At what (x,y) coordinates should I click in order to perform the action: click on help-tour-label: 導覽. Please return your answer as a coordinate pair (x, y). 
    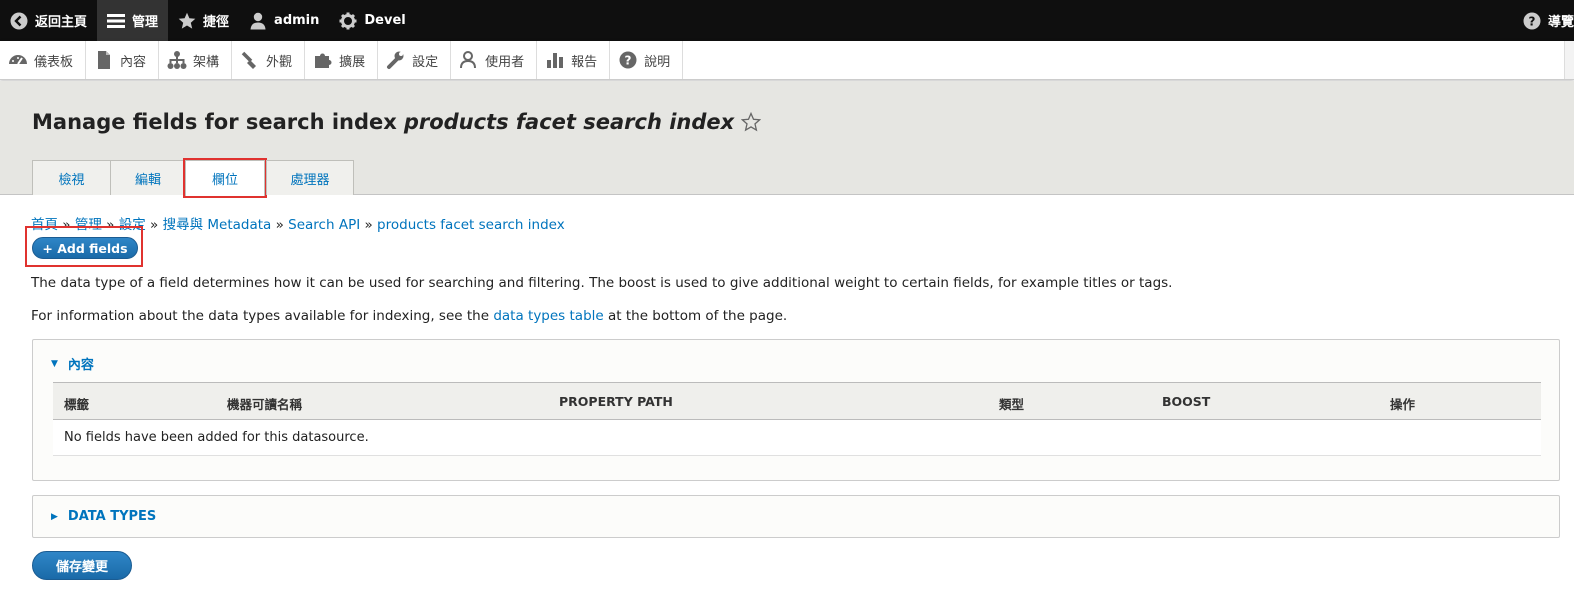
    Looking at the image, I should click on (1560, 22).